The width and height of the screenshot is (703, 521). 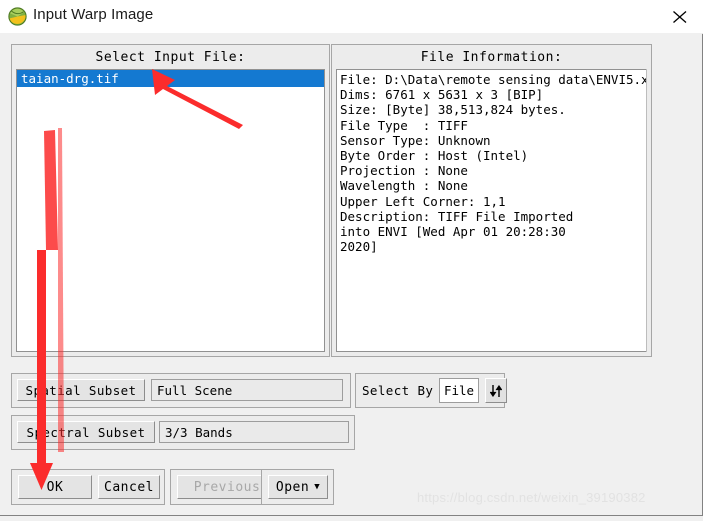 I want to click on file-information-scrollbar, so click(x=647, y=210).